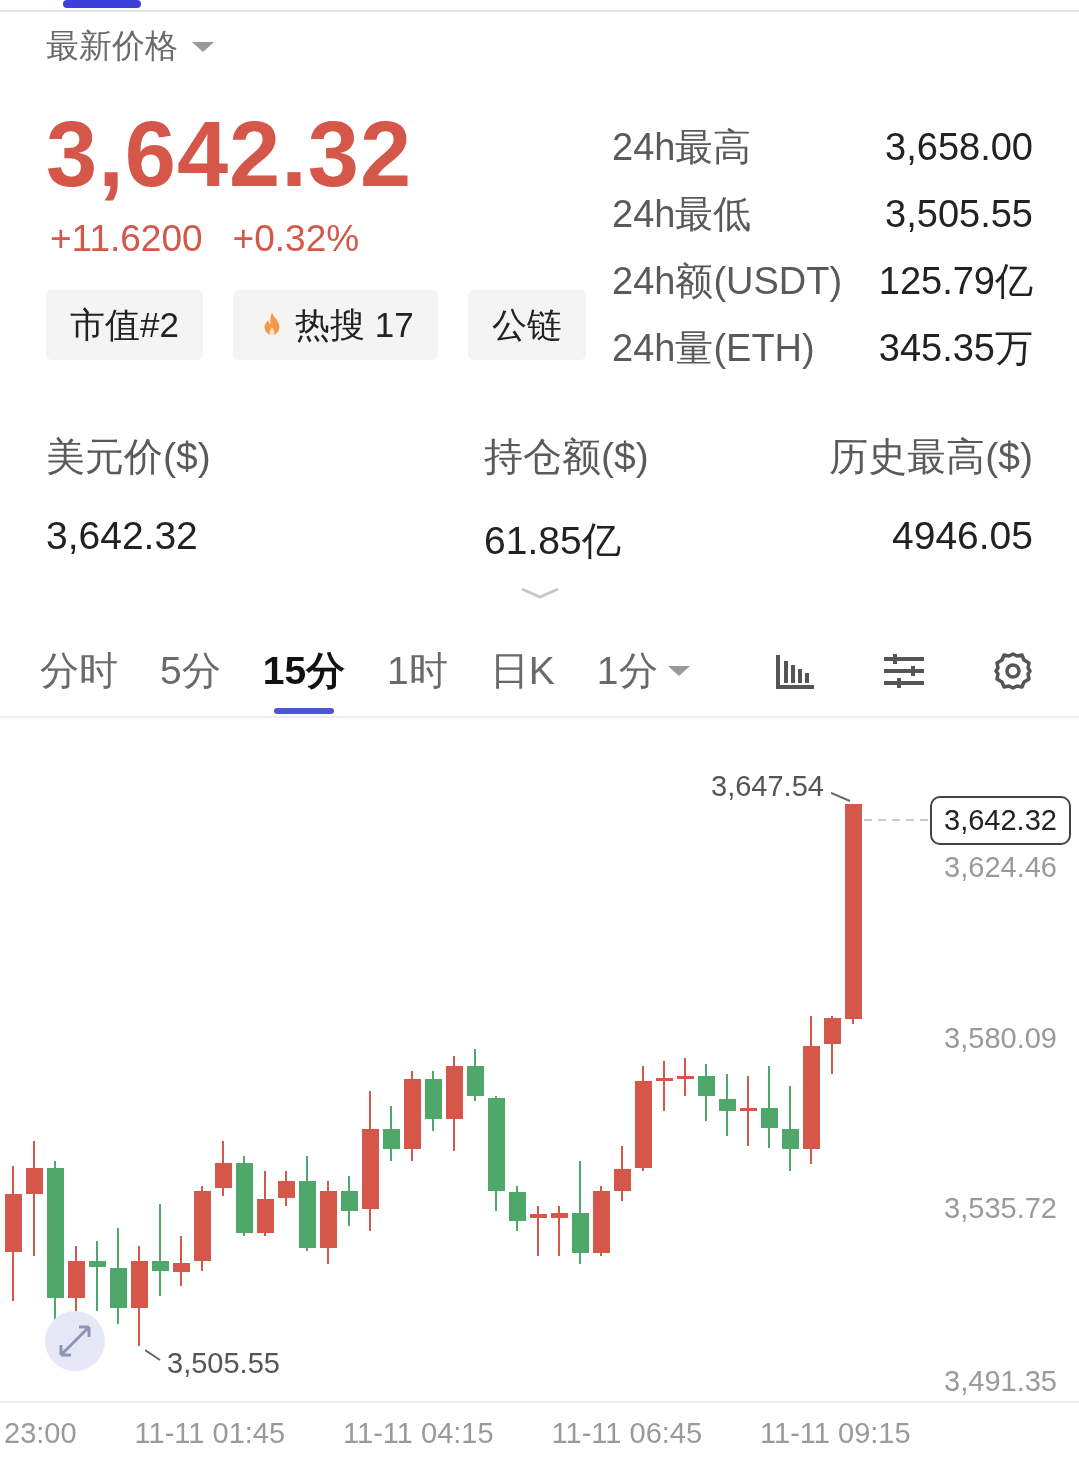  What do you see at coordinates (713, 348) in the screenshot?
I see `stat-label: 24h量(ETH)` at bounding box center [713, 348].